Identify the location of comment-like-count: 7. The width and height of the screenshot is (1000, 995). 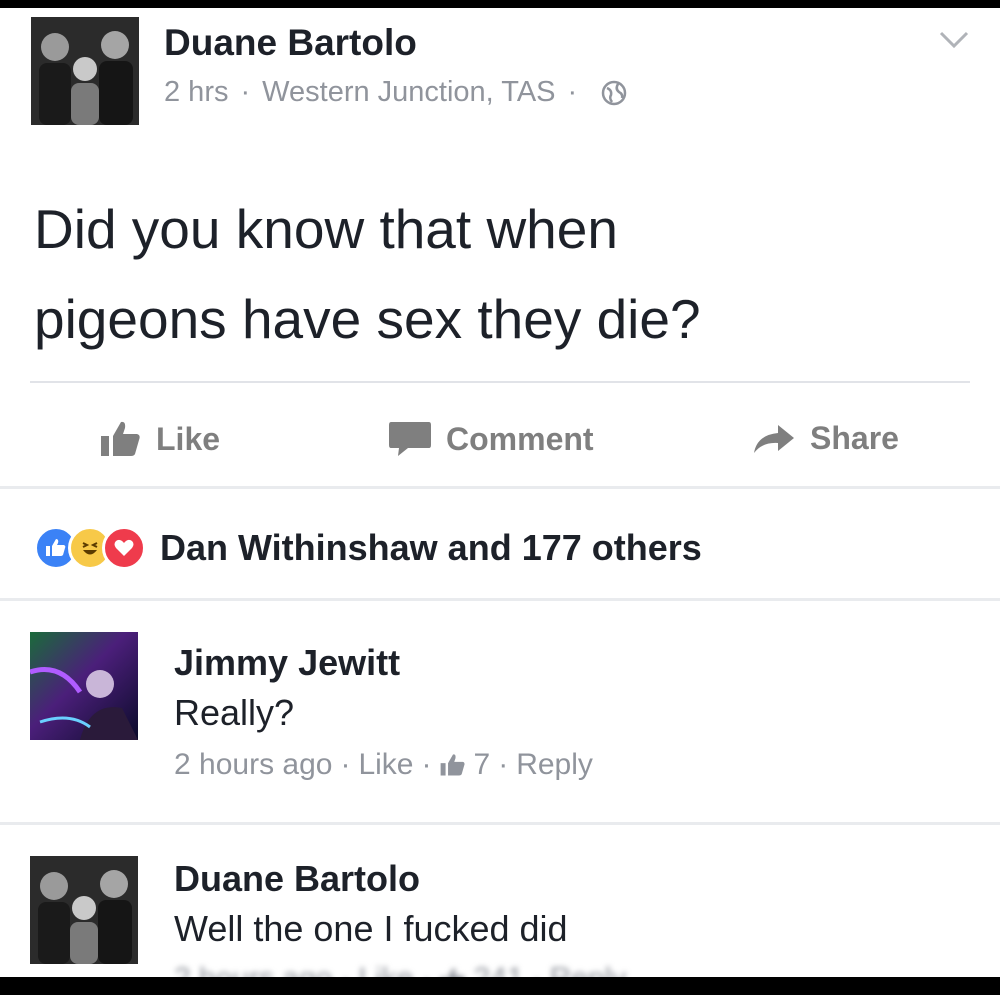
(482, 765).